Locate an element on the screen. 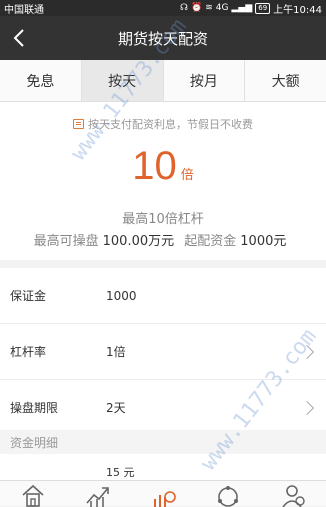 The height and width of the screenshot is (507, 326). max-trade-label: 最高可操盘 is located at coordinates (66, 241).